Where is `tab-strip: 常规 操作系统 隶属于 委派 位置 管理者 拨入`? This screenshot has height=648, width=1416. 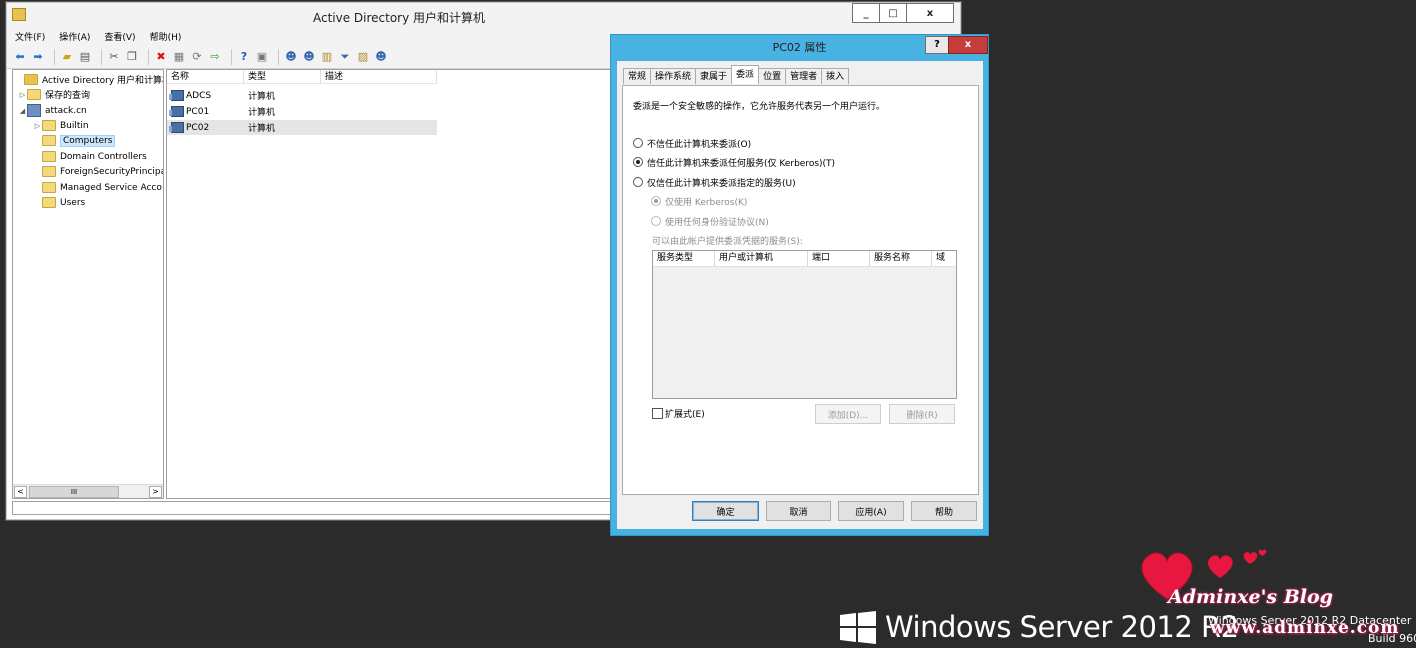
tab-strip: 常规 操作系统 隶属于 委派 位置 管理者 拨入 is located at coordinates (736, 74).